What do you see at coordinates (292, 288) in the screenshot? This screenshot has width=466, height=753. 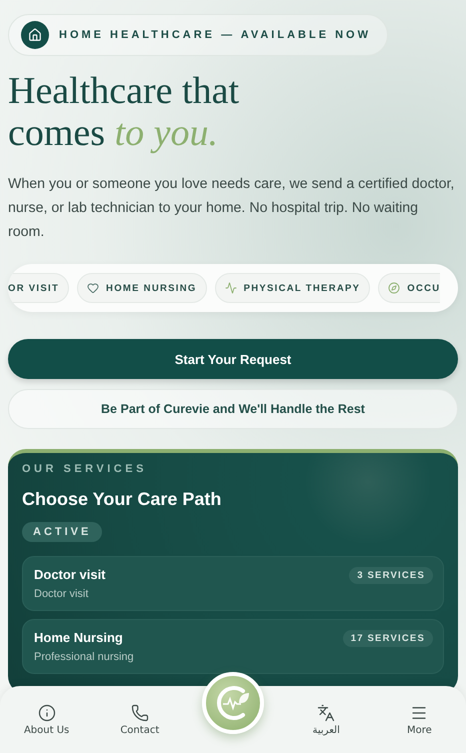 I see `service-chip: PHYSICAL THERAPY` at bounding box center [292, 288].